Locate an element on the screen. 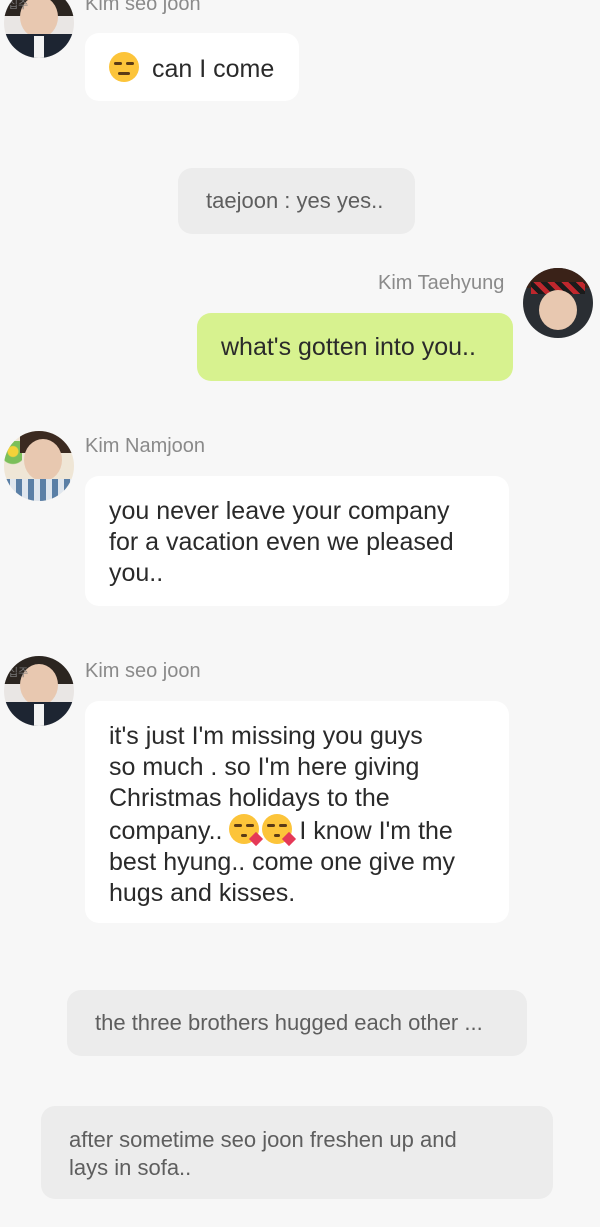 This screenshot has width=600, height=1227. sender-name: Kim Taehyung is located at coordinates (441, 283).